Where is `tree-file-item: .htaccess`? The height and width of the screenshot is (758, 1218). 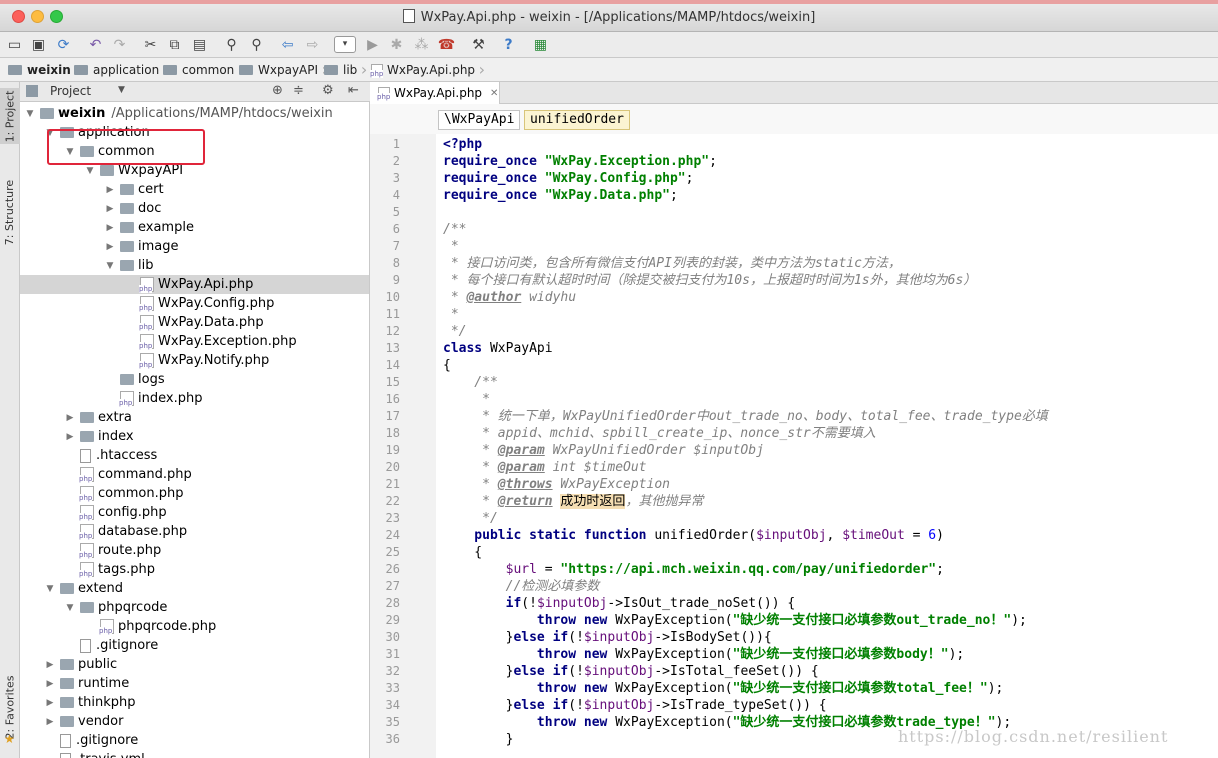 tree-file-item: .htaccess is located at coordinates (194, 455).